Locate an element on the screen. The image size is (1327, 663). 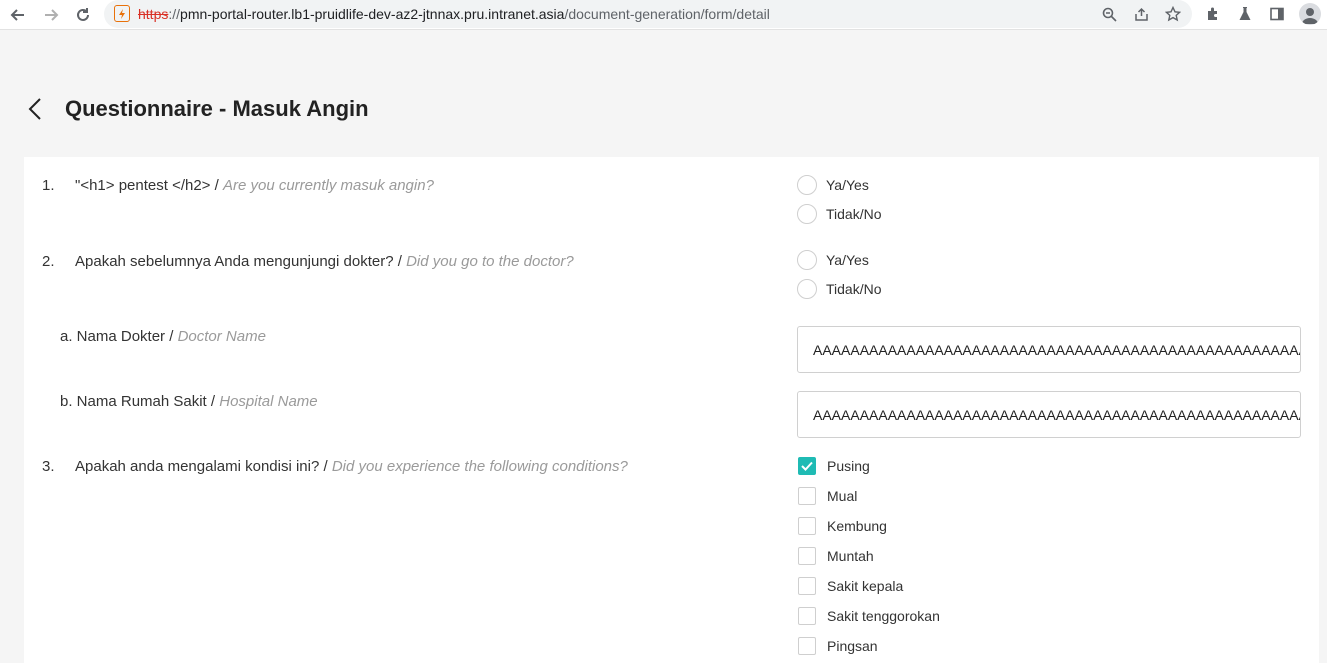
extensions-puzzle-icon is located at coordinates (1213, 14).